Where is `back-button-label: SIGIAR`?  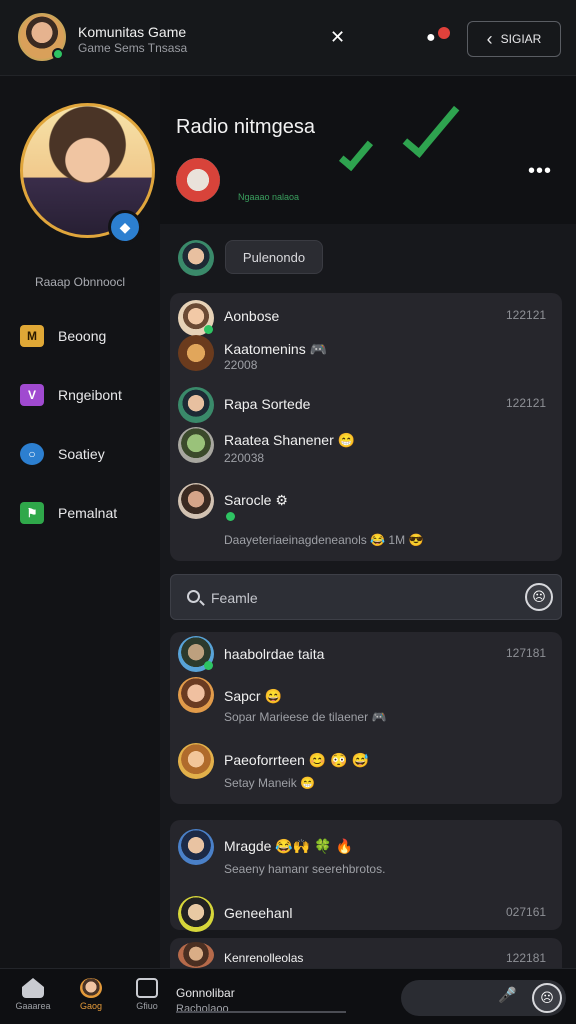
back-button-label: SIGIAR is located at coordinates (521, 39).